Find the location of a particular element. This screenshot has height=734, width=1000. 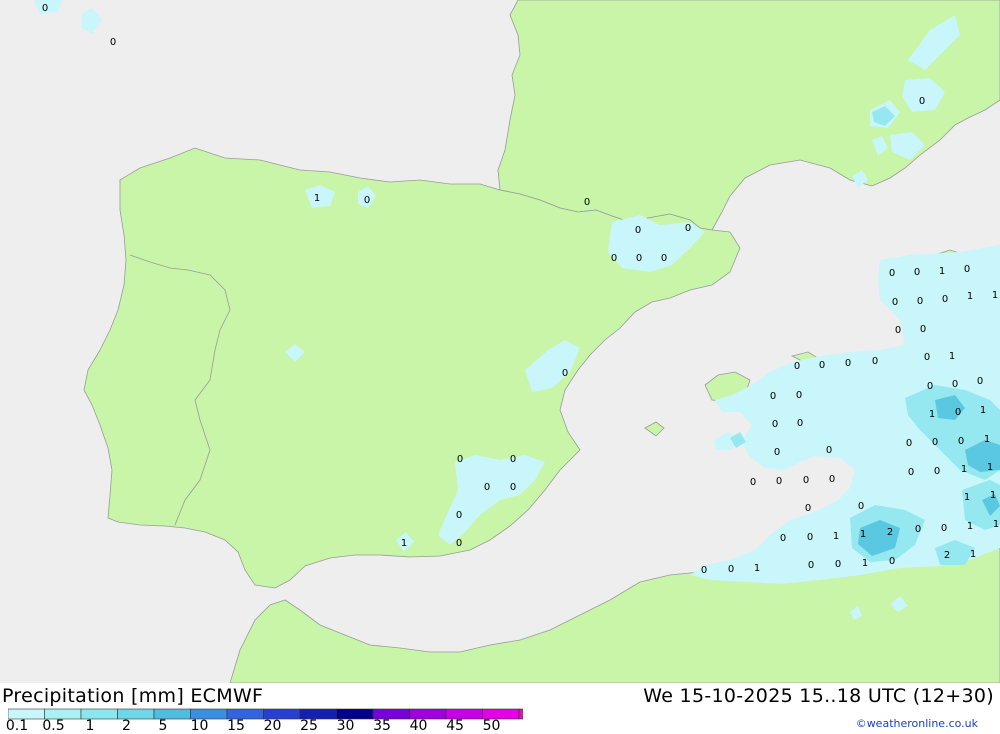

legend-tick: 50 is located at coordinates (491, 726).